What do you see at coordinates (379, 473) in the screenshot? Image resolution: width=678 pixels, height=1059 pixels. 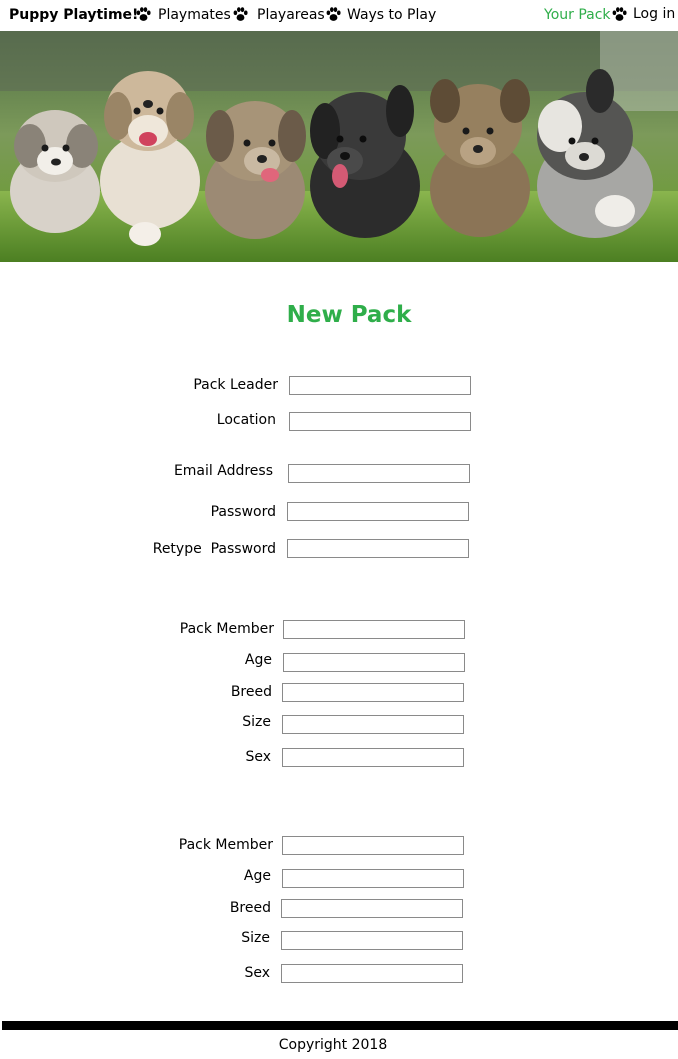 I see `email-address-input` at bounding box center [379, 473].